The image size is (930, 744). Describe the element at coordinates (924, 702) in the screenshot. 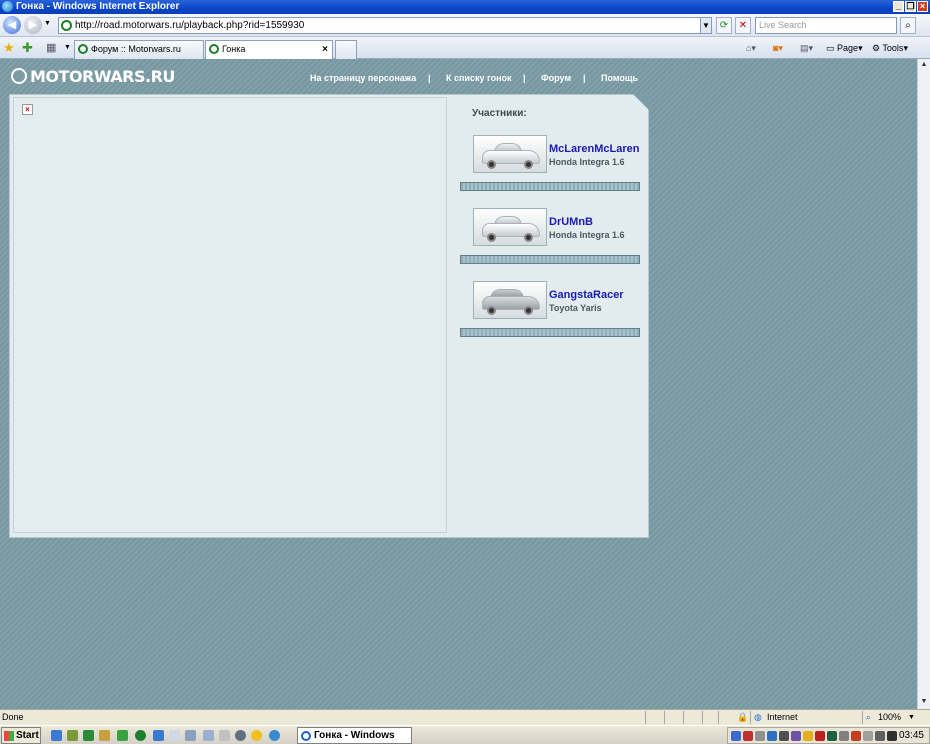

I see `scroll-down-icon: ▼` at that location.